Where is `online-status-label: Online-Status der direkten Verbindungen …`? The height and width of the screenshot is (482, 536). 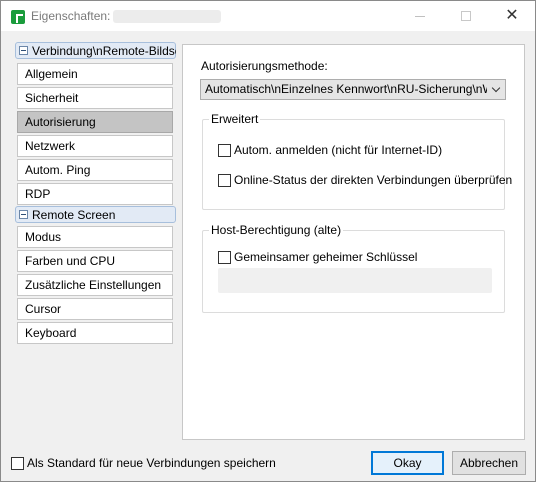
online-status-label: Online-Status der direkten Verbindungen … is located at coordinates (373, 180).